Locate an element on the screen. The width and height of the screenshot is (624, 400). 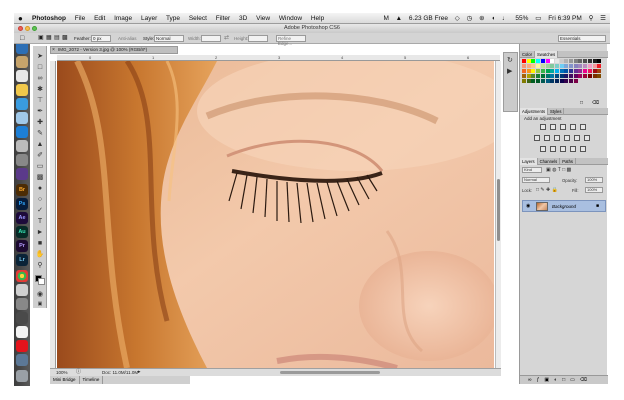
menu-image: Image is located at coordinates (123, 18).